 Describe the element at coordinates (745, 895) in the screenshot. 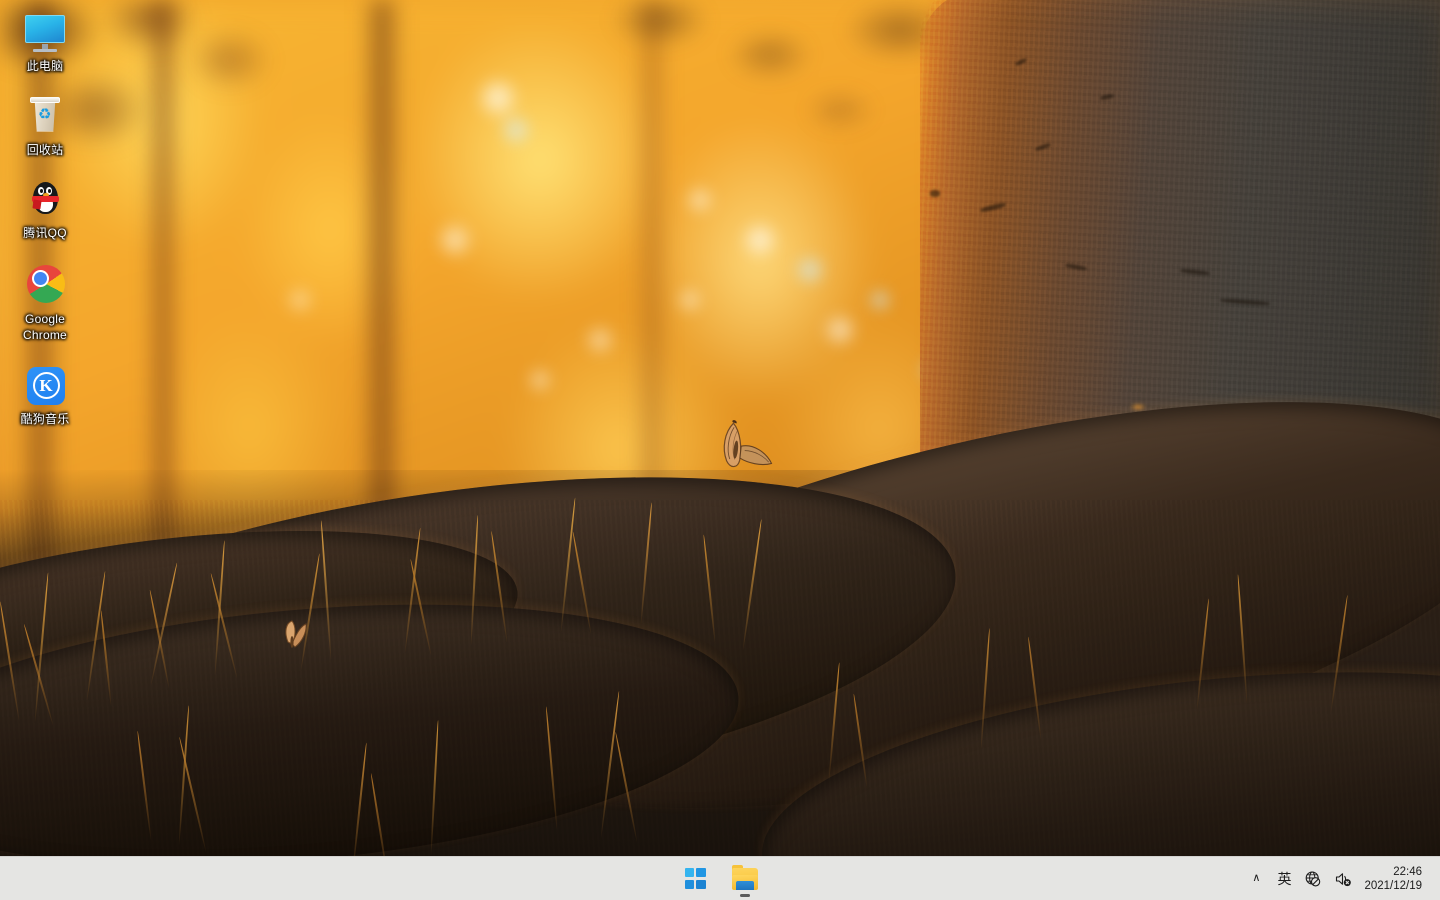

I see `running-indicator` at that location.